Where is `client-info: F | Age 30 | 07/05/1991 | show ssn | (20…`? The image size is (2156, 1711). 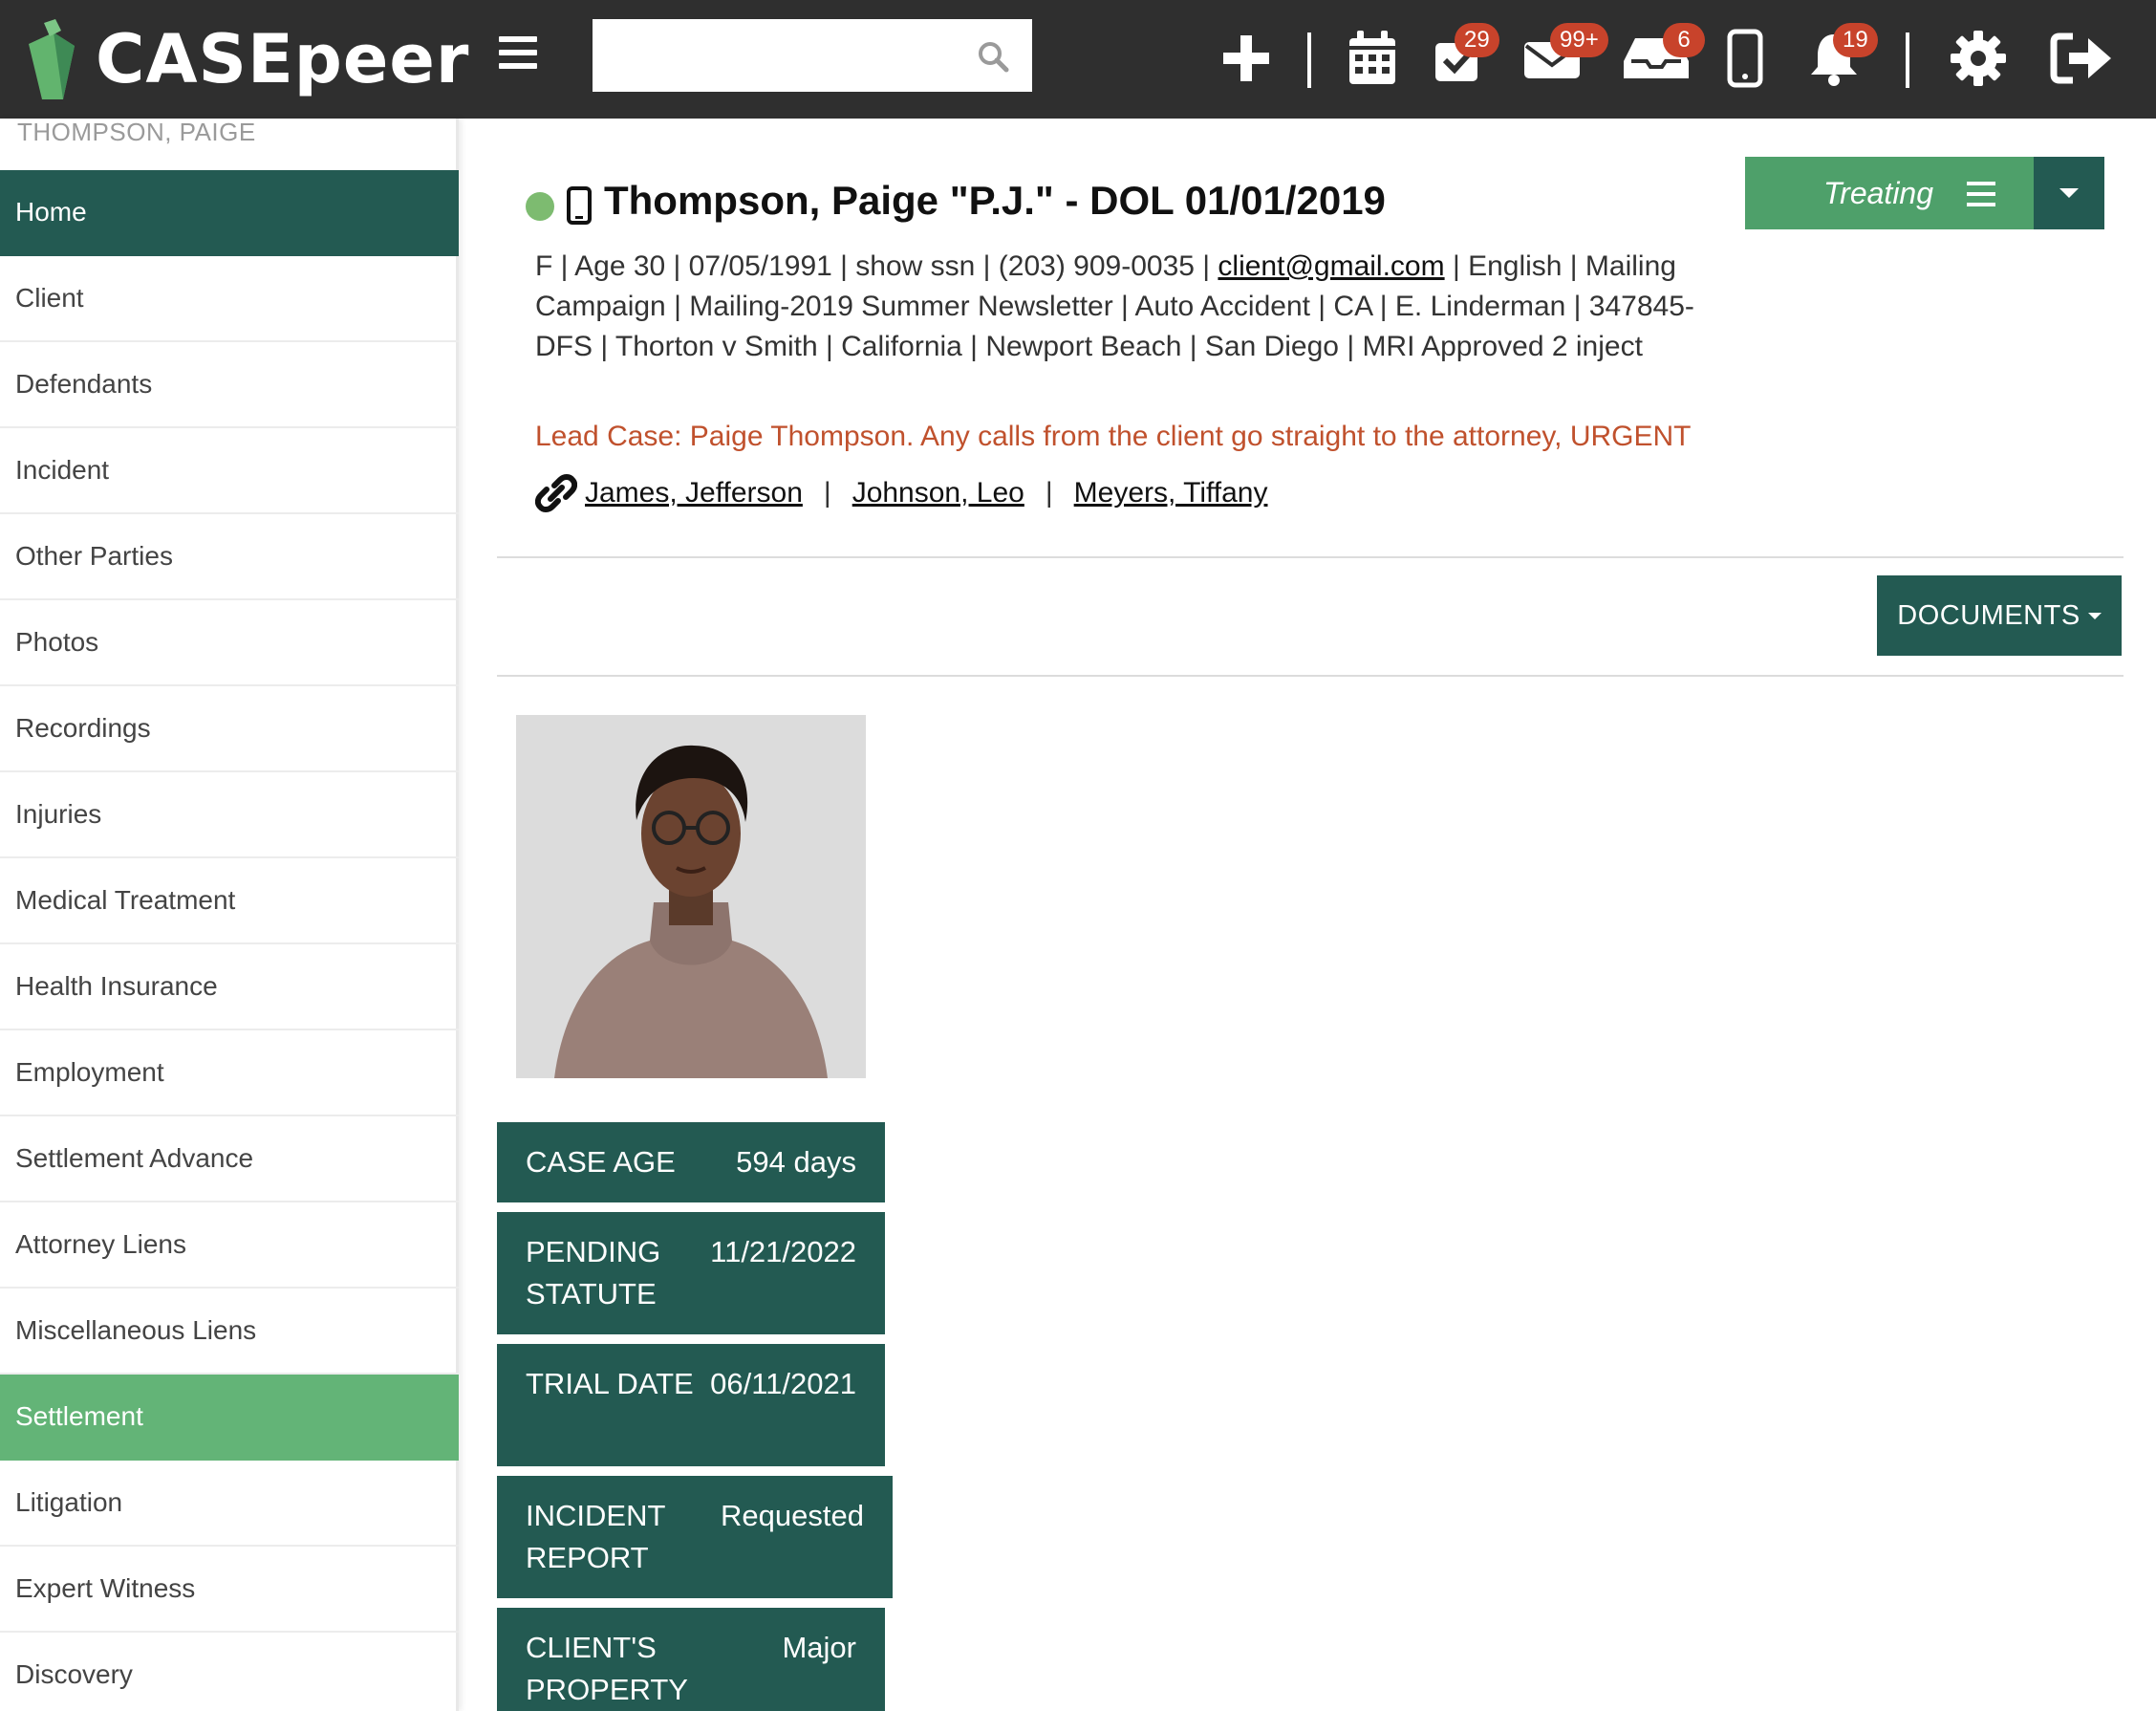
client-info: F | Age 30 | 07/05/1991 | show ssn | (20… is located at coordinates (1127, 307).